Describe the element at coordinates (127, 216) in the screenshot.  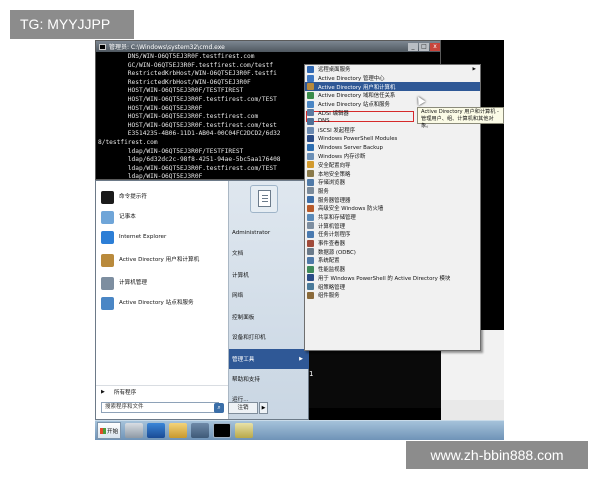
I see `program-label: 记事本` at that location.